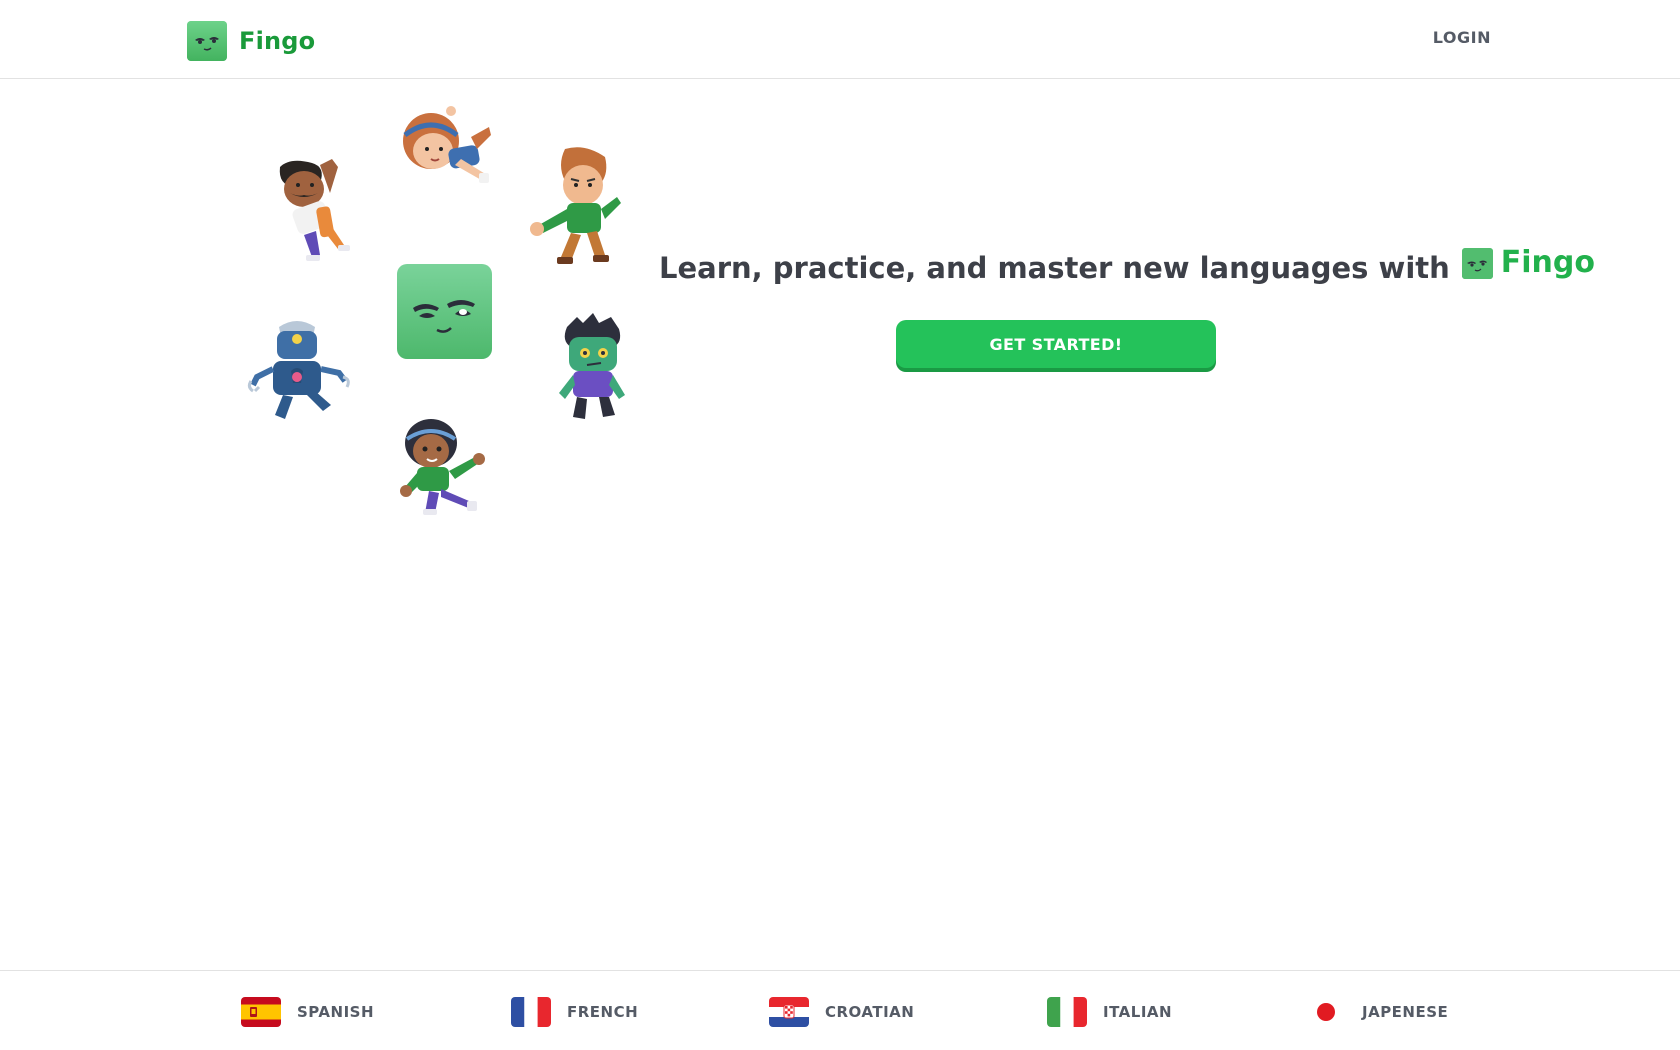  I want to click on login-link: LOGIN, so click(1462, 37).